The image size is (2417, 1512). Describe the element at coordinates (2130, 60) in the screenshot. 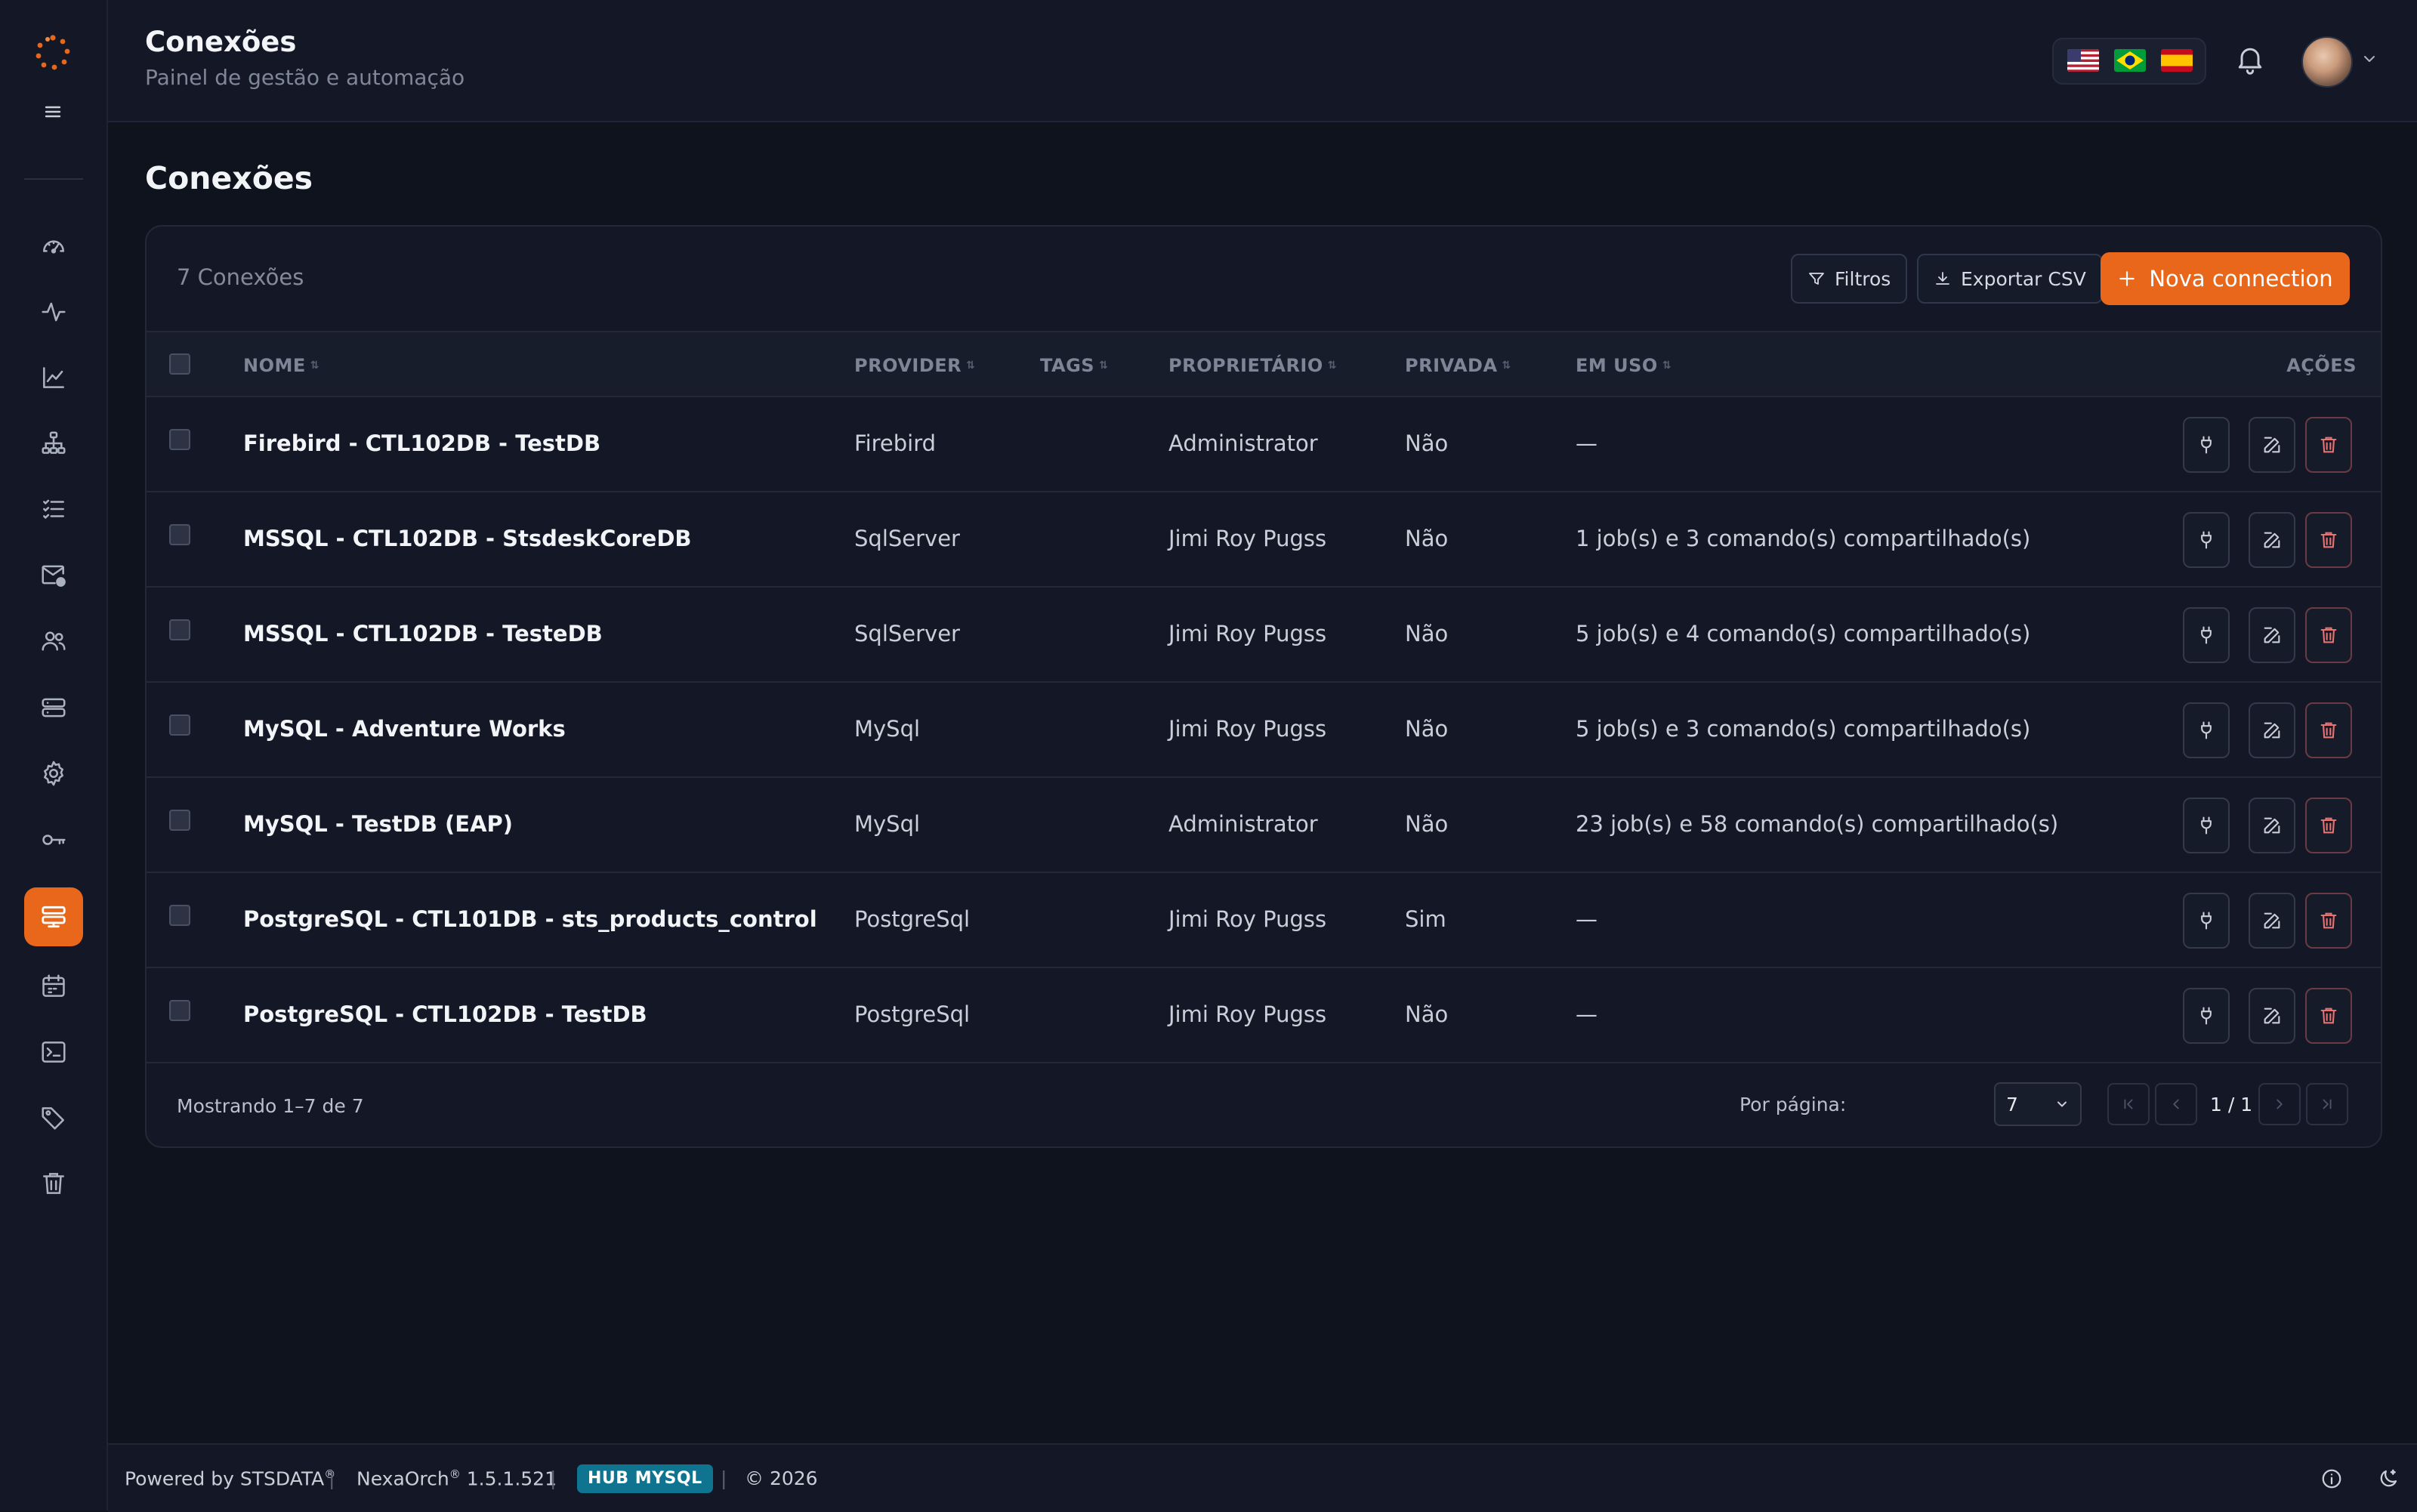

I see `flag-brazil-icon` at that location.